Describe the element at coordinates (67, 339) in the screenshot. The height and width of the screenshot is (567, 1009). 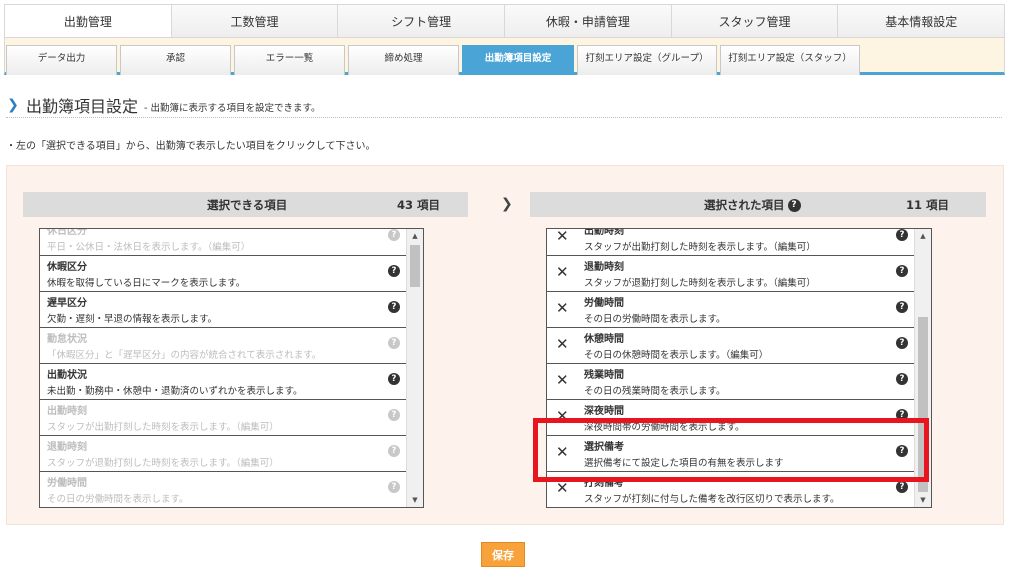
I see `item-name: 勤怠状況` at that location.